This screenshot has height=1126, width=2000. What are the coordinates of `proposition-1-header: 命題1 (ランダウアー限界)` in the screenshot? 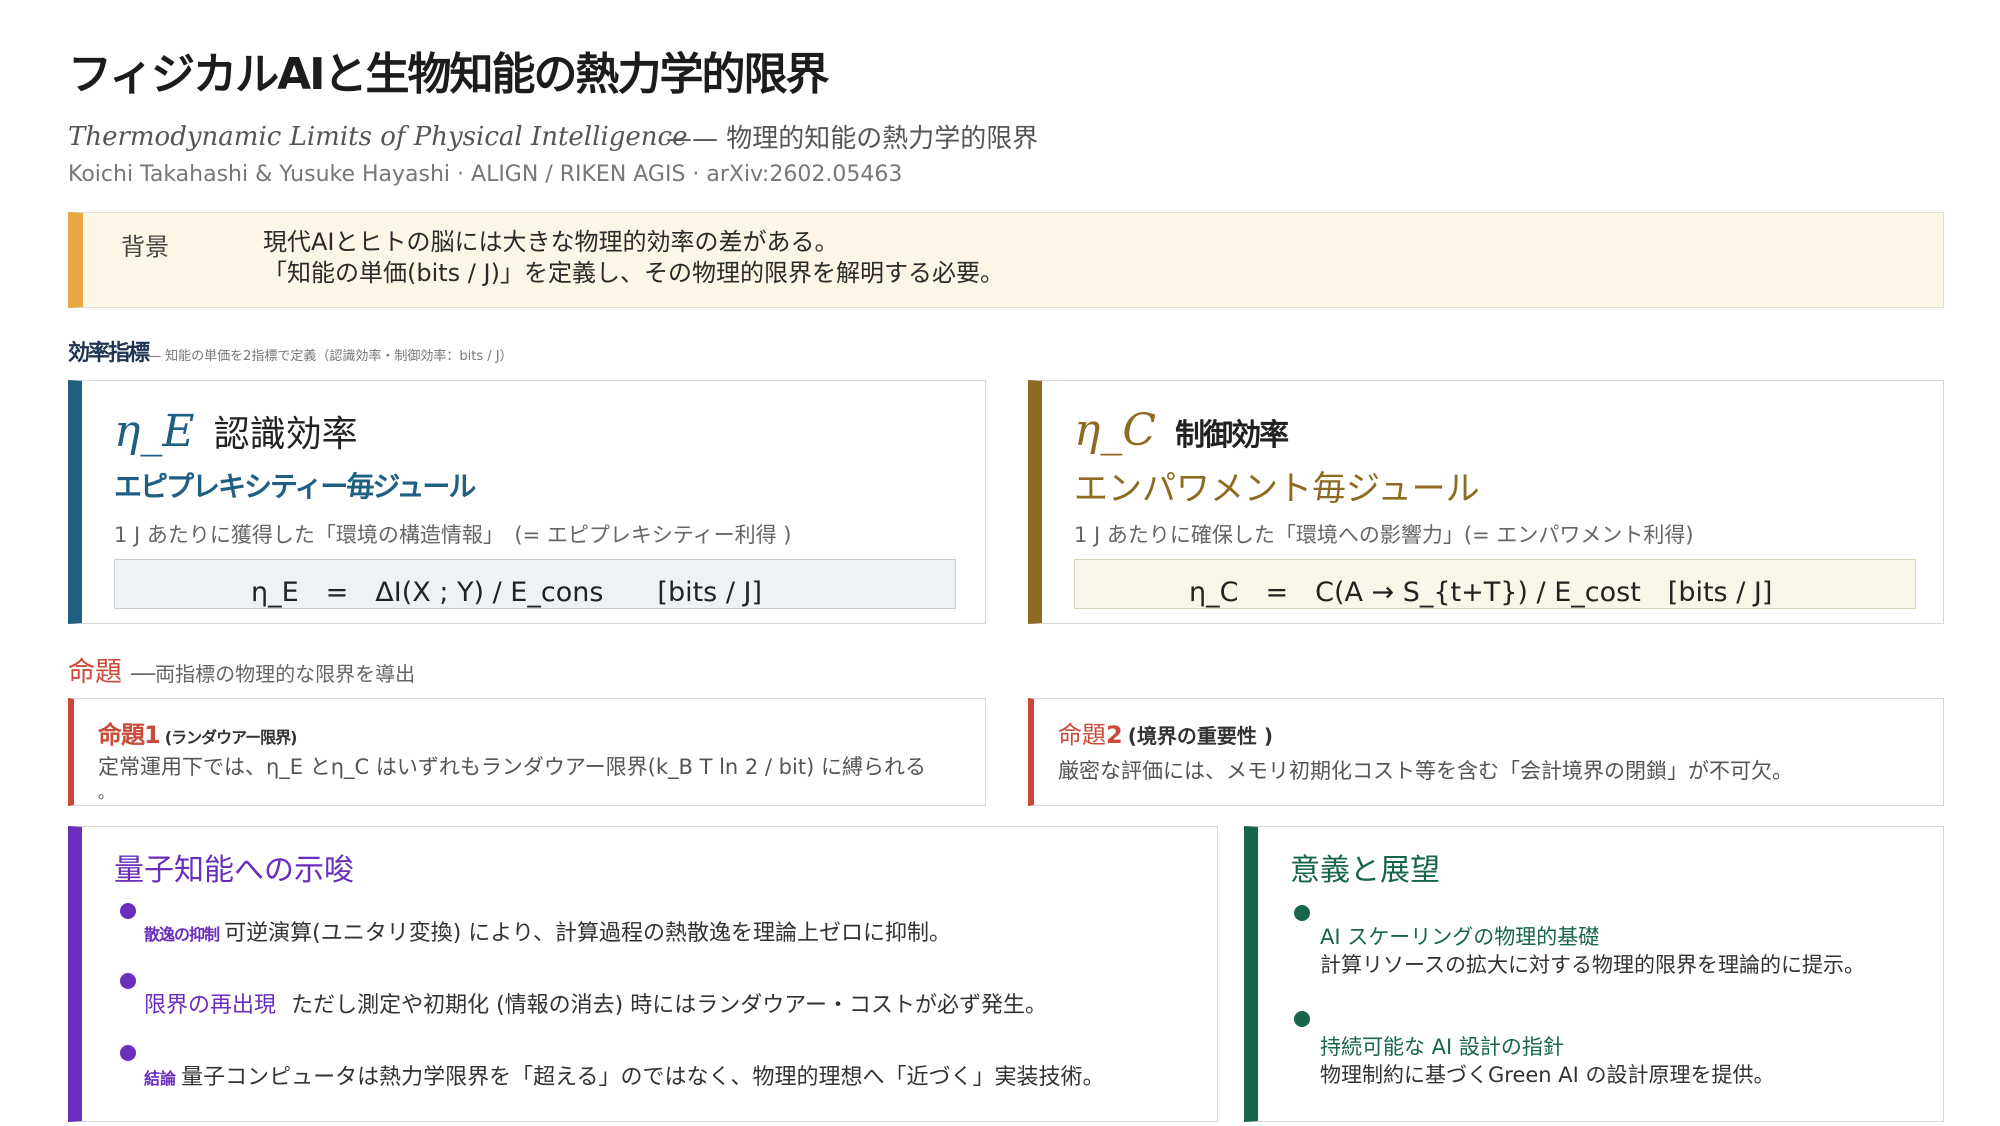 It's located at (198, 732).